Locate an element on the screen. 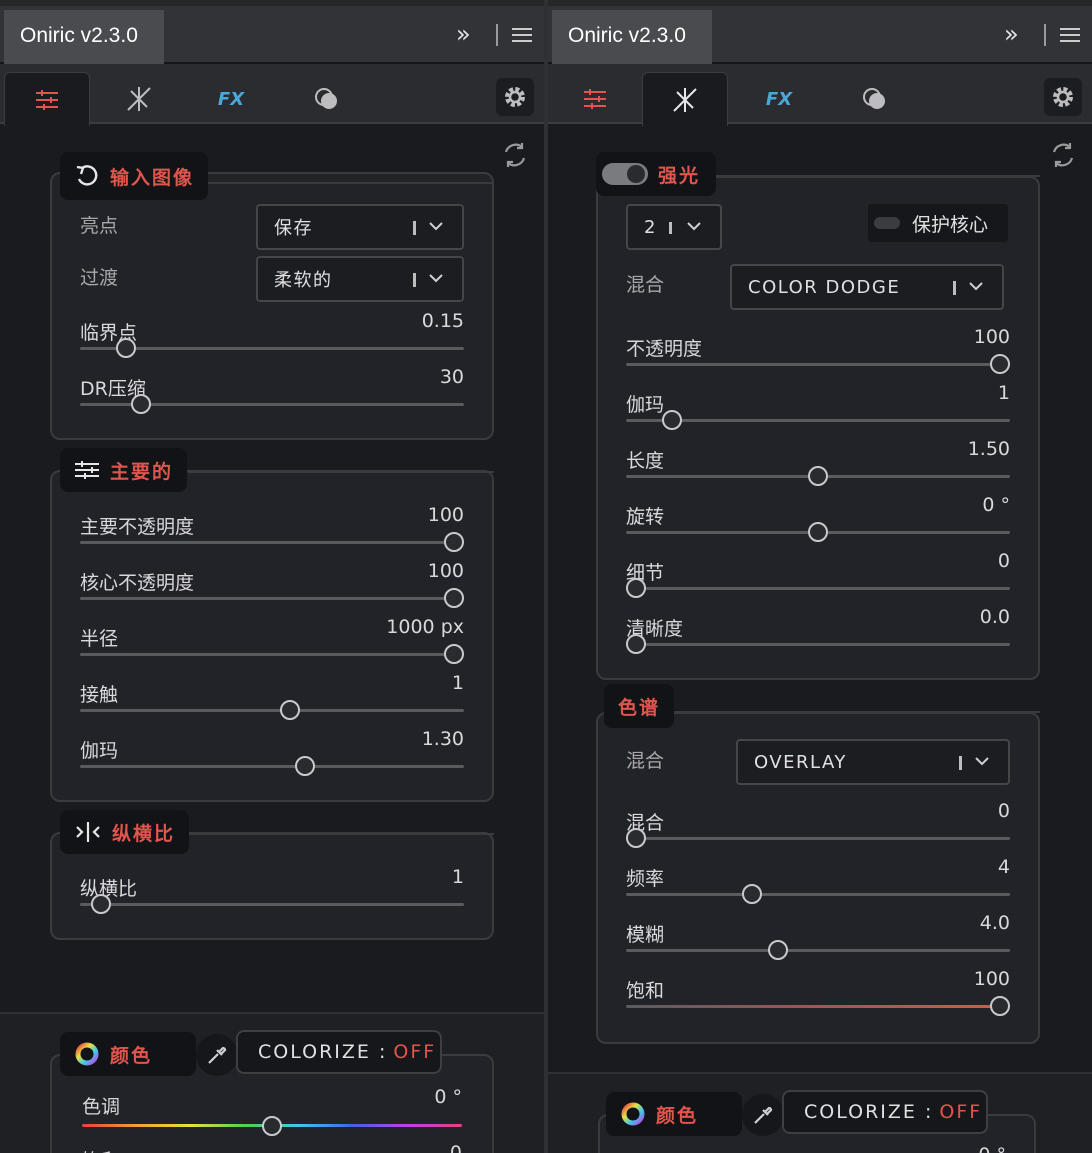  slider-value: 30 is located at coordinates (451, 377).